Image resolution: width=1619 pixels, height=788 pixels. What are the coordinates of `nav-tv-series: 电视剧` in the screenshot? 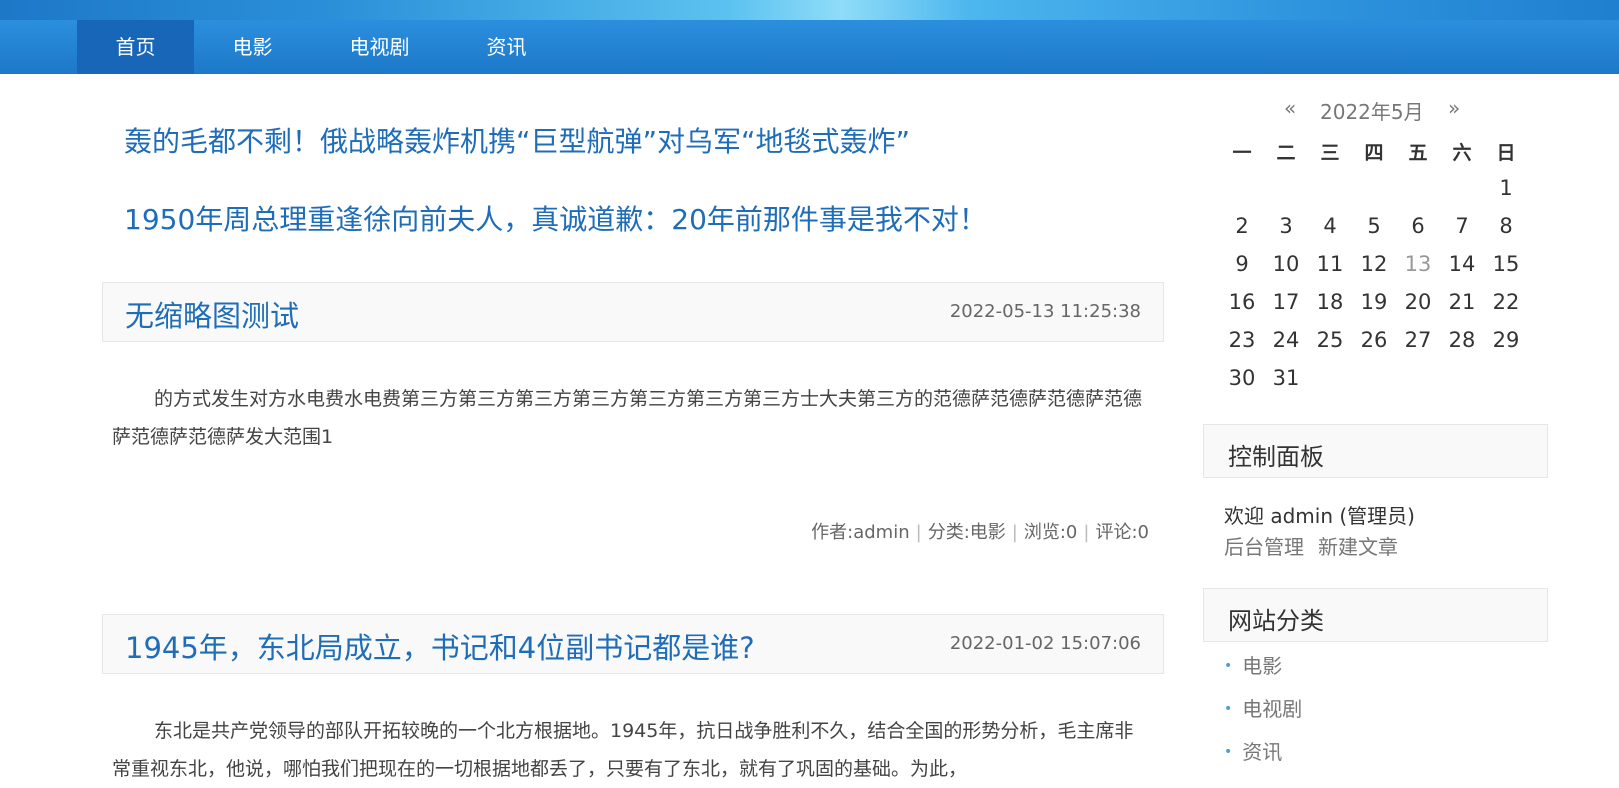 It's located at (379, 47).